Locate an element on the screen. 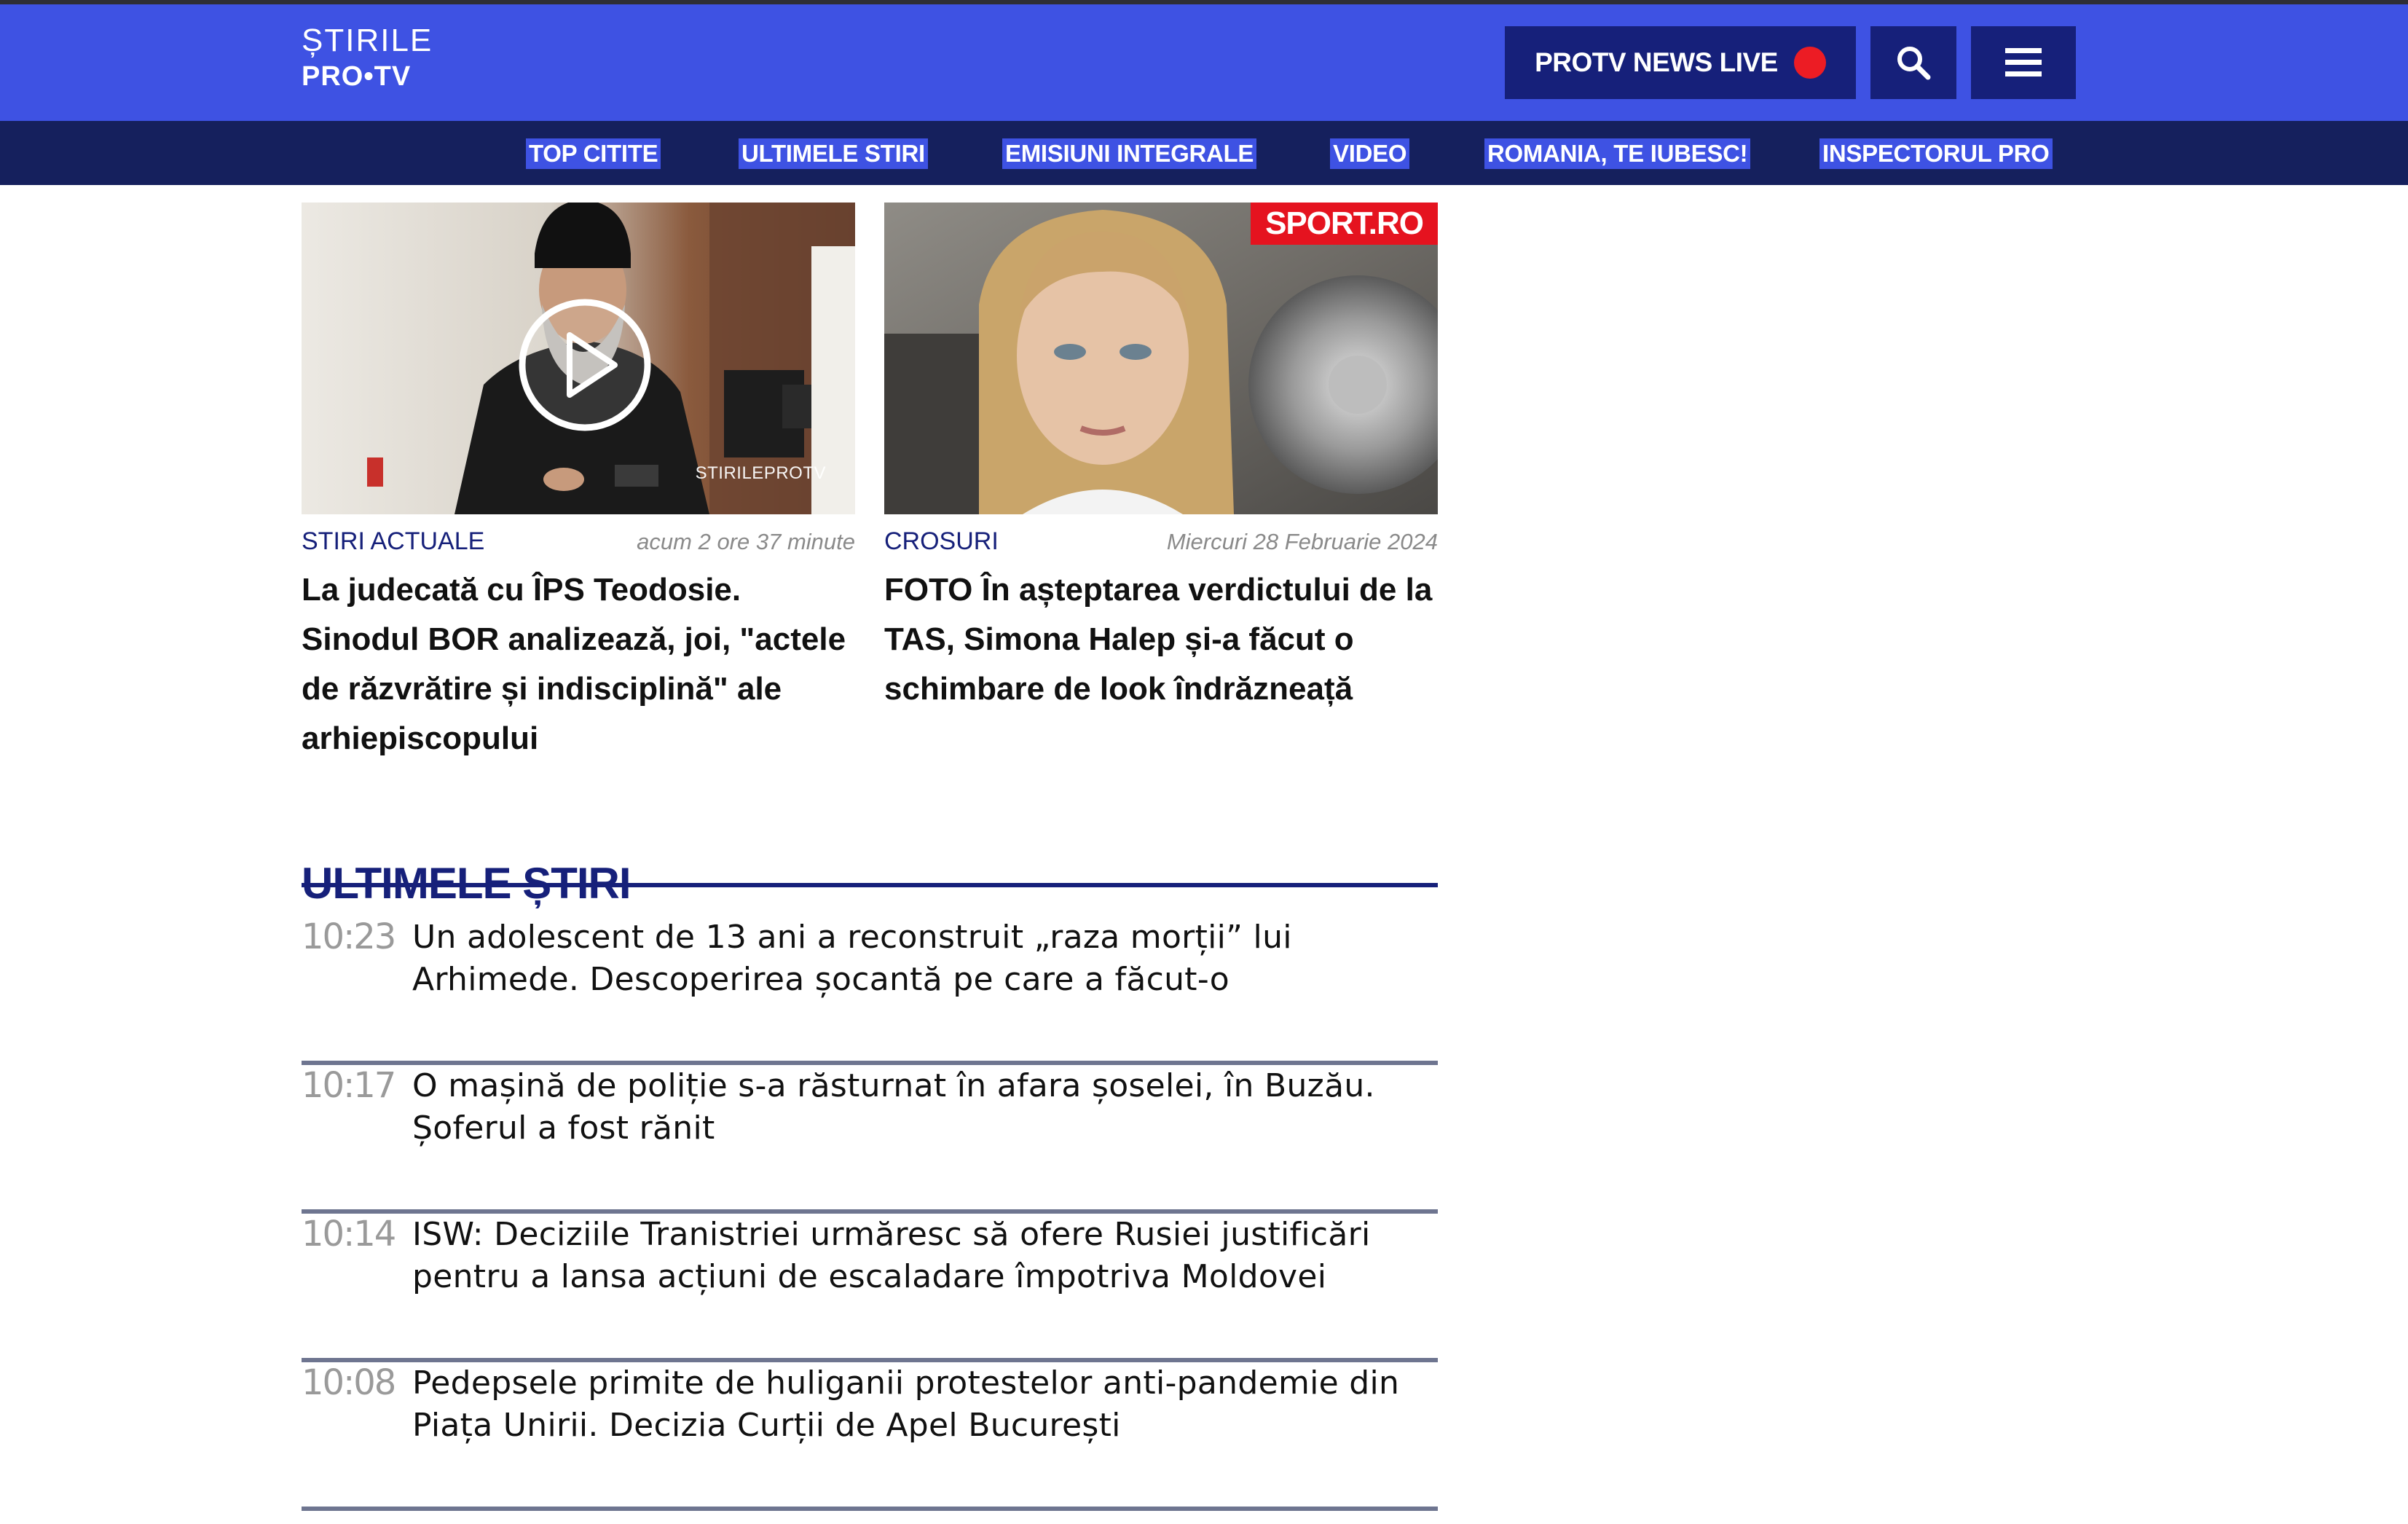 The image size is (2408, 1524). site-logo: ȘTIRILE PRO•TV is located at coordinates (367, 57).